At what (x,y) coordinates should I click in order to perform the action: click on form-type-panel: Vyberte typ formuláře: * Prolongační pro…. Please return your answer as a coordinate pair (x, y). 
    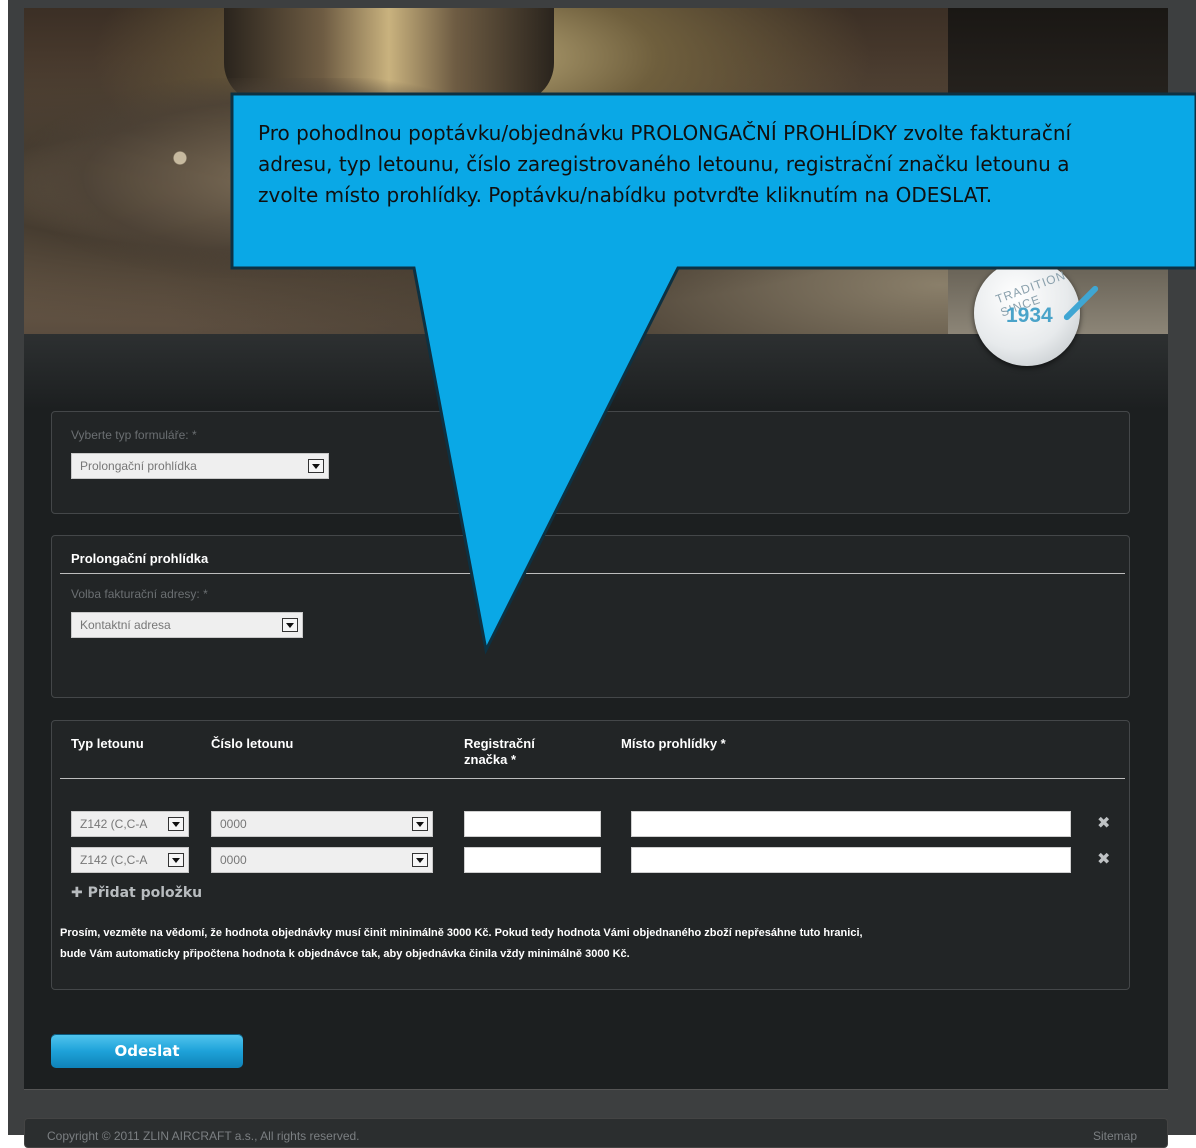
    Looking at the image, I should click on (590, 462).